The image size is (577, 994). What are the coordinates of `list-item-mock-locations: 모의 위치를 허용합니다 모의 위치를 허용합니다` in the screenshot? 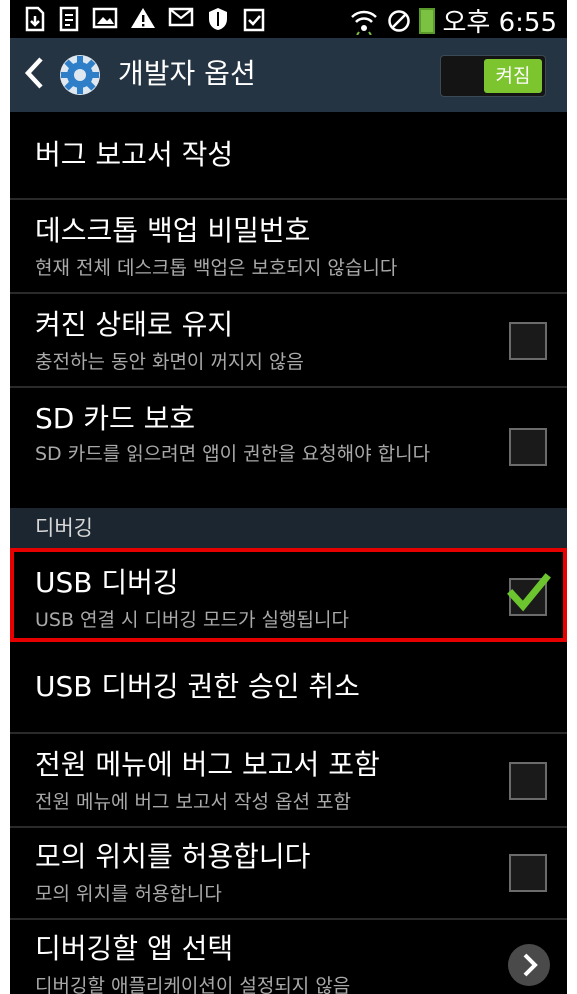 It's located at (288, 874).